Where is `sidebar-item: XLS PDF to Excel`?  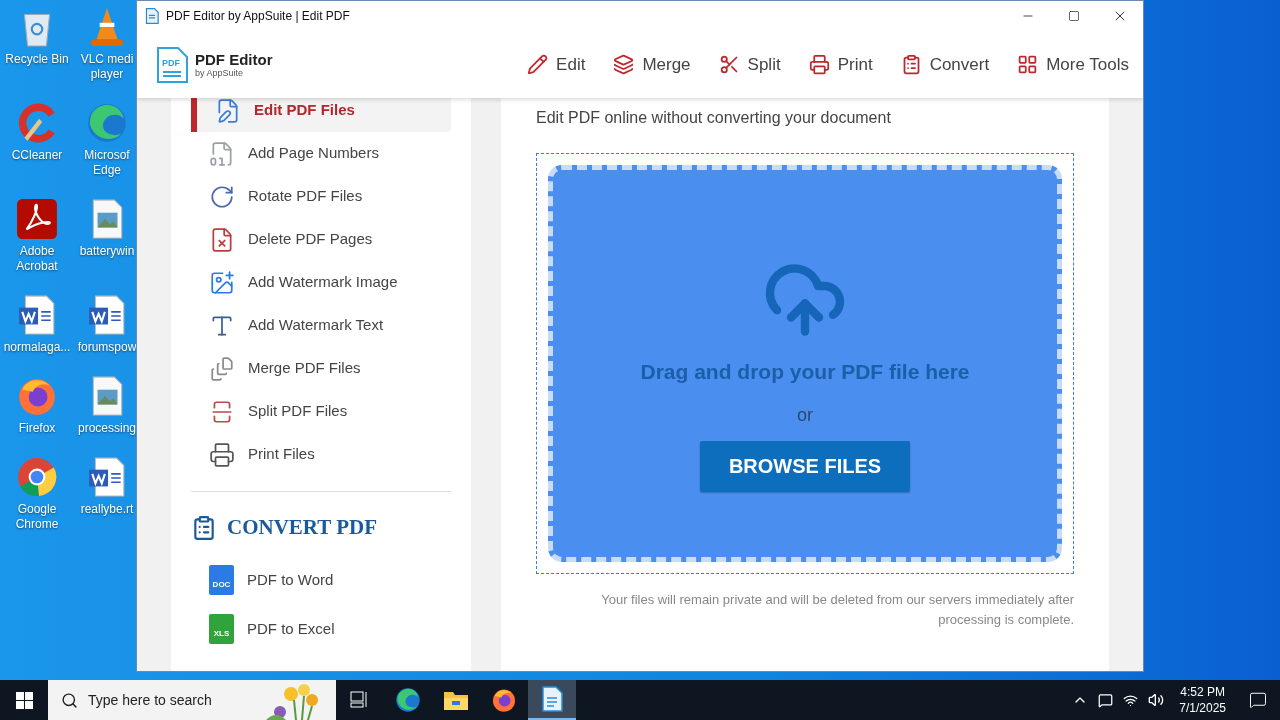
sidebar-item: XLS PDF to Excel is located at coordinates (321, 629).